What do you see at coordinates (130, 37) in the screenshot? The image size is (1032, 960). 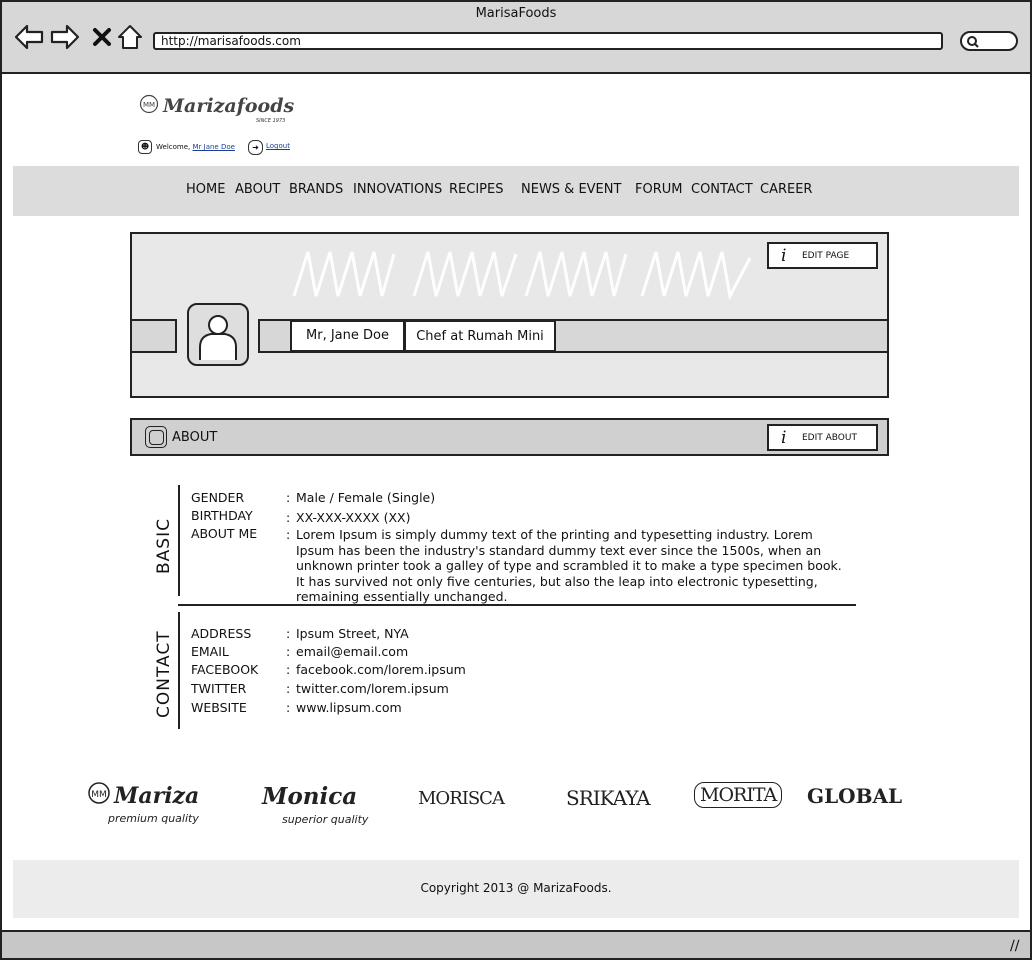 I see `home-icon` at bounding box center [130, 37].